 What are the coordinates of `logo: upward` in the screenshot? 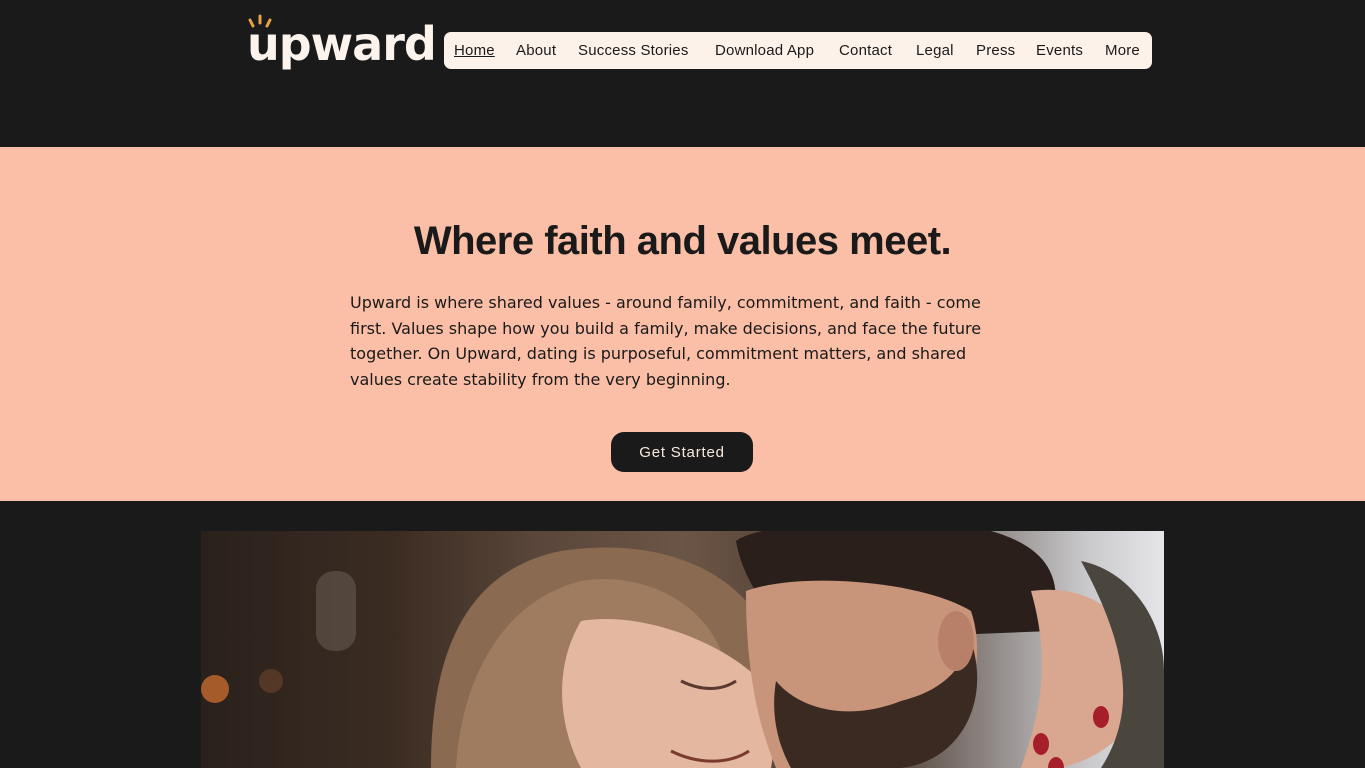 It's located at (342, 44).